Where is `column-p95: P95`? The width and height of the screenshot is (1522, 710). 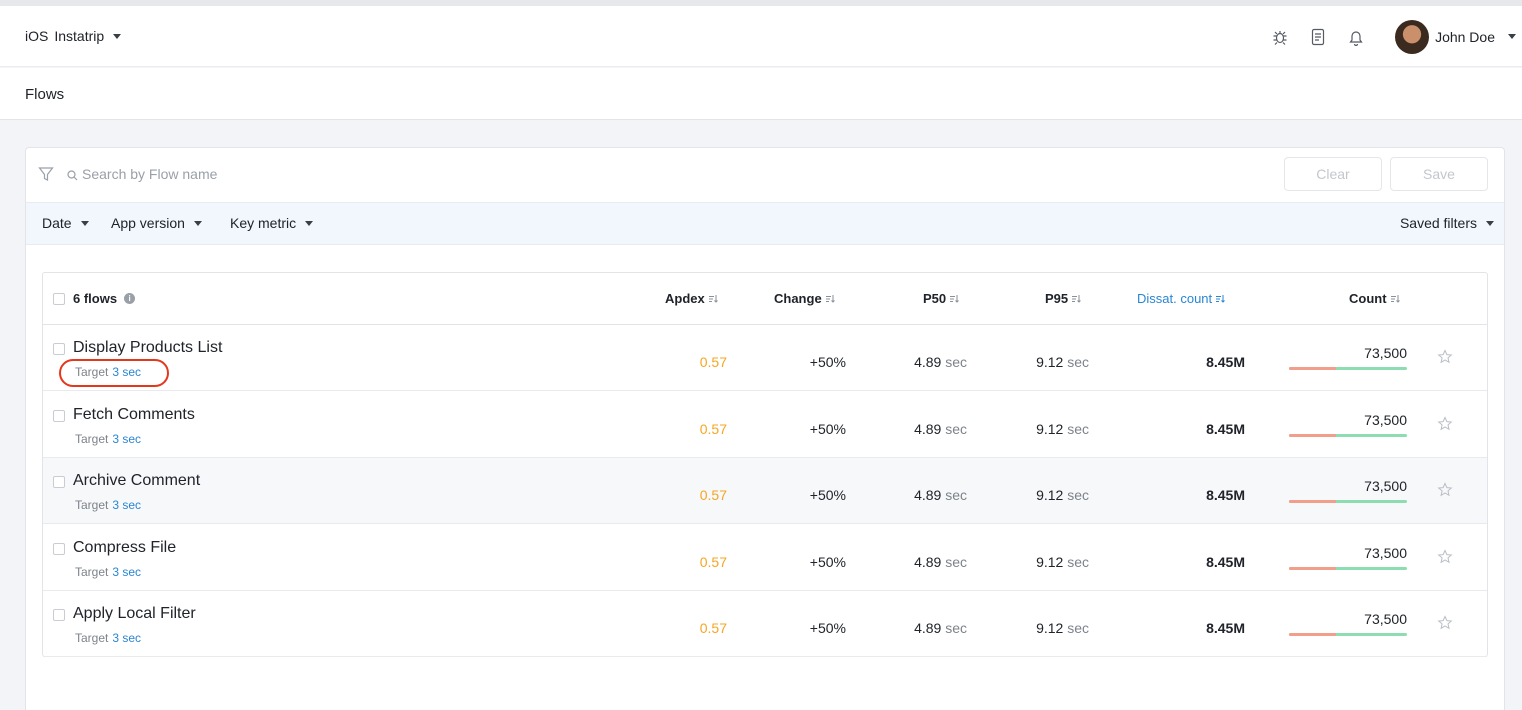 column-p95: P95 is located at coordinates (1063, 298).